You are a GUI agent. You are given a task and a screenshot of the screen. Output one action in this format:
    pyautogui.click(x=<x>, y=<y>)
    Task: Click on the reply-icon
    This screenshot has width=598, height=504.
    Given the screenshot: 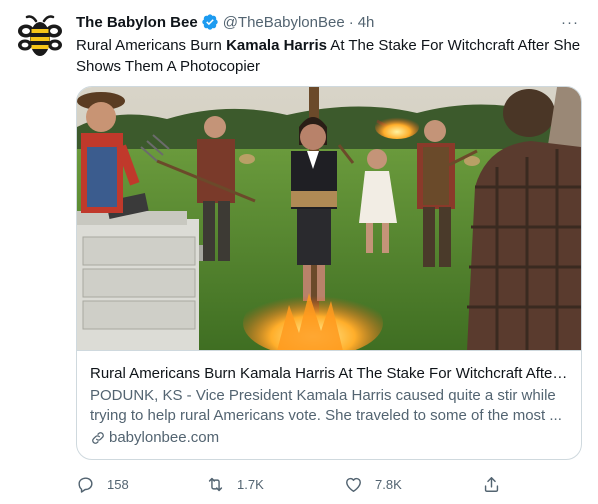 What is the action you would take?
    pyautogui.click(x=85, y=484)
    